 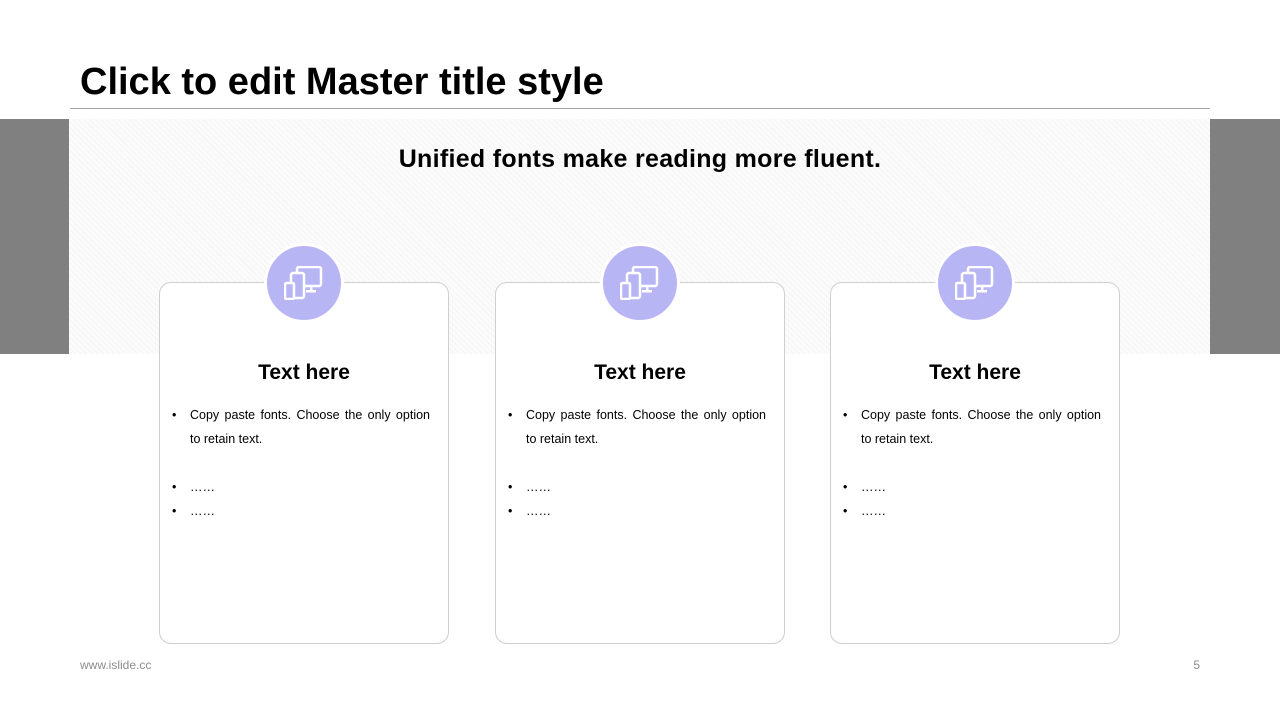 What do you see at coordinates (342, 82) in the screenshot?
I see `slide-title: Click to edit Master title style` at bounding box center [342, 82].